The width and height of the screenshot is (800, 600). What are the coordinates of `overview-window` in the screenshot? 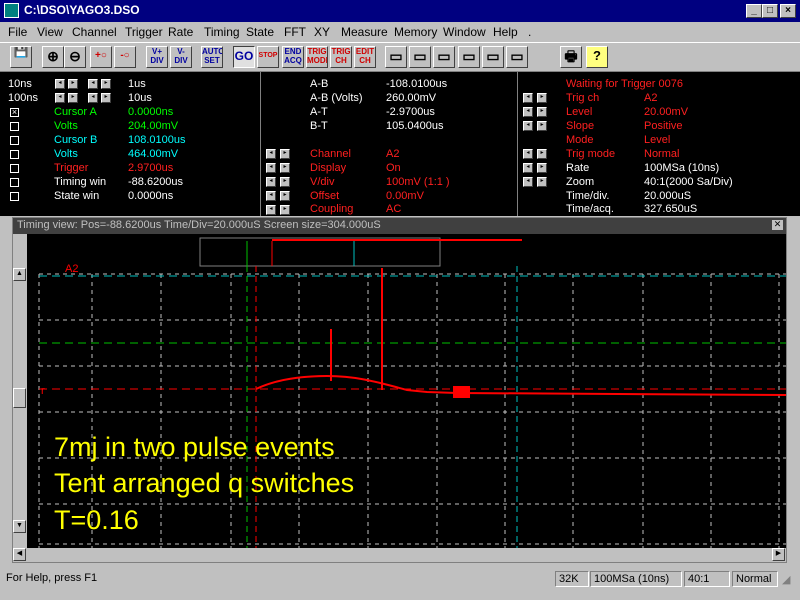 It's located at (320, 252).